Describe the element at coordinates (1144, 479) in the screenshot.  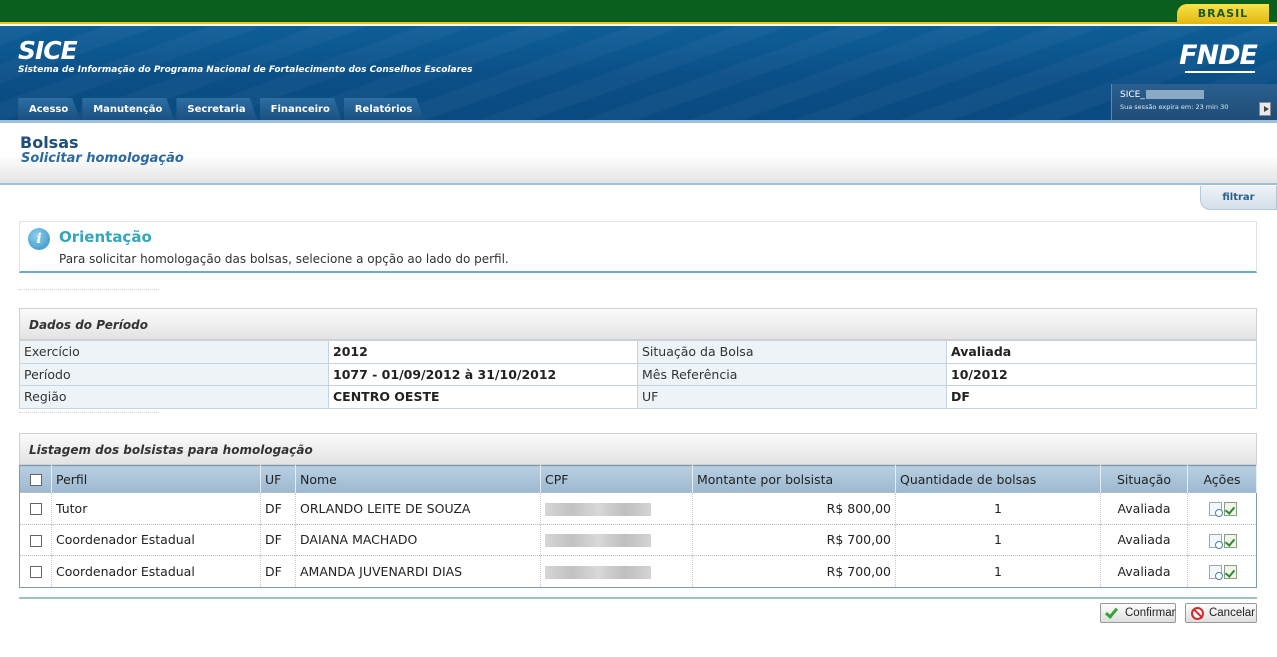
I see `col-situacao: Situação` at that location.